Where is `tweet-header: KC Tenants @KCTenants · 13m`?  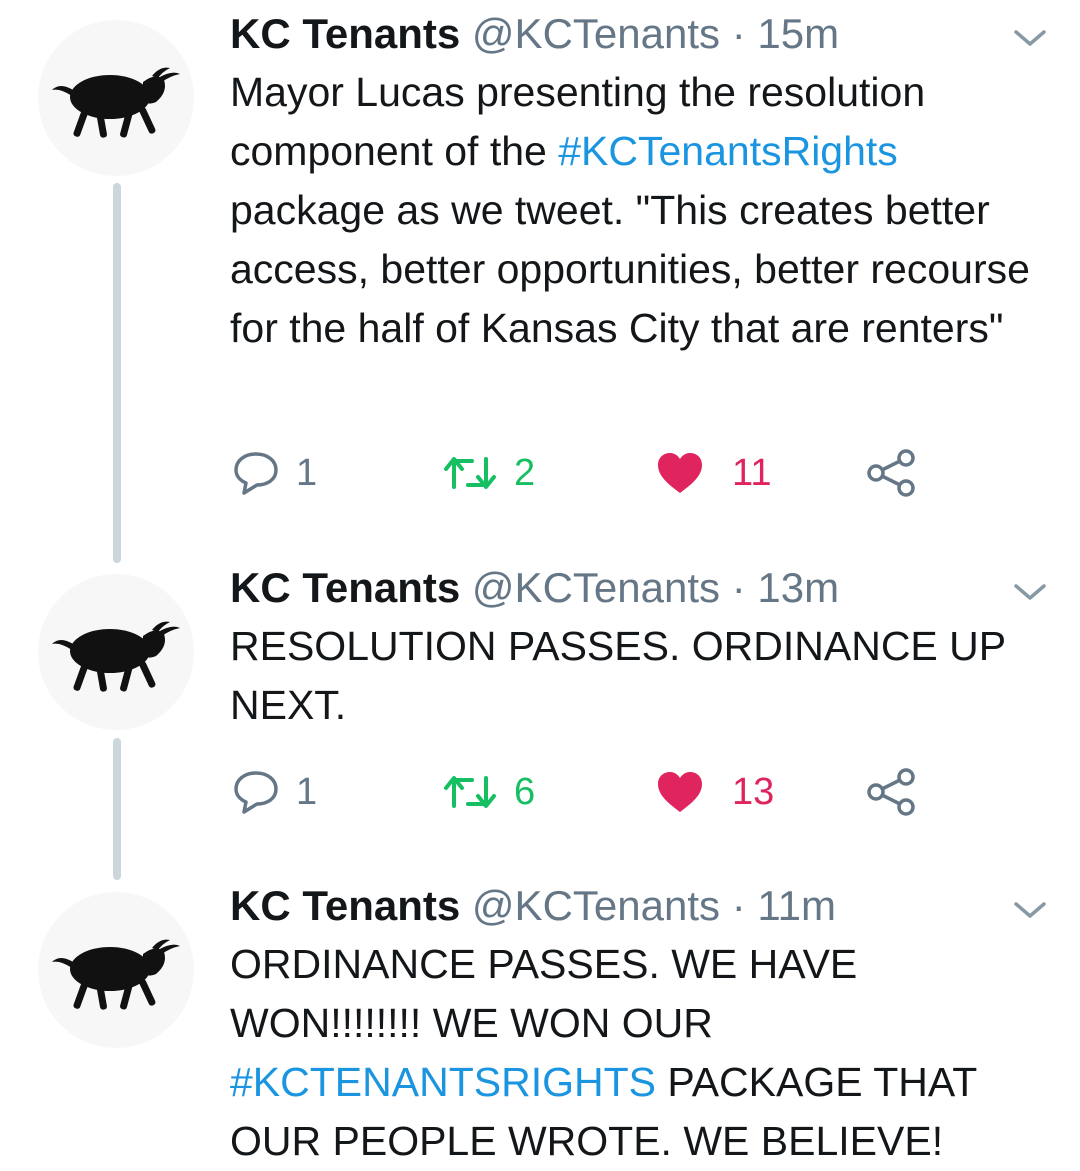
tweet-header: KC Tenants @KCTenants · 13m is located at coordinates (534, 588).